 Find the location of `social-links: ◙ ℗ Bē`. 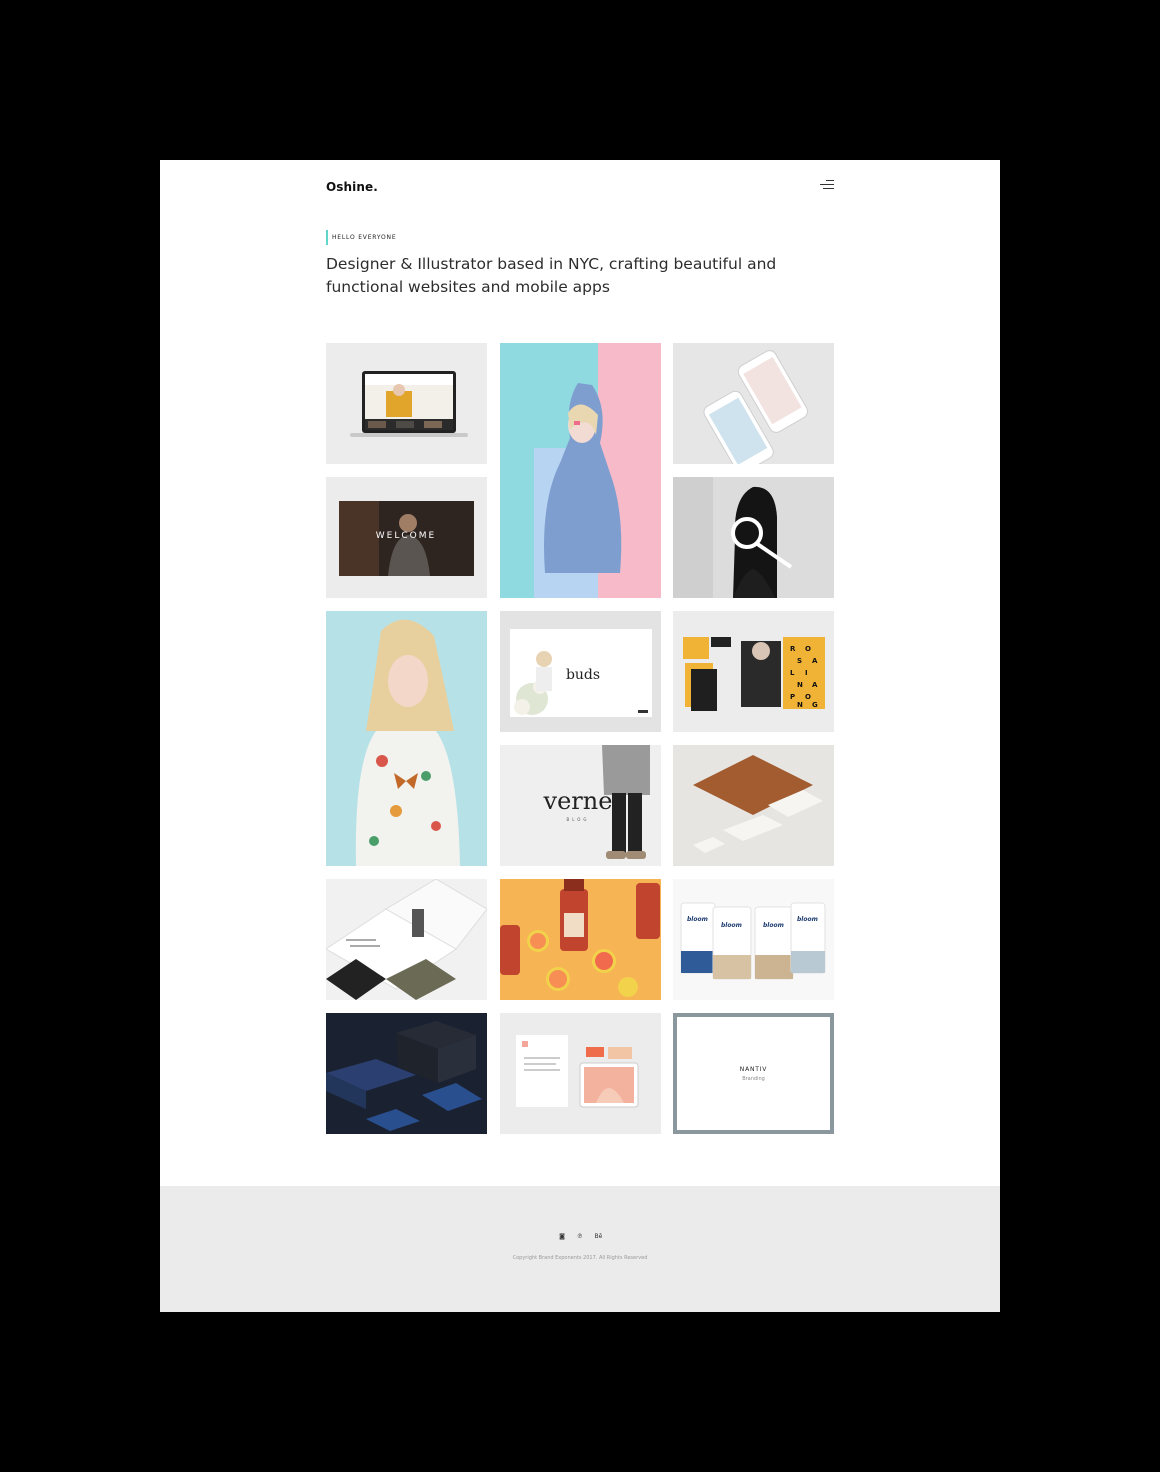

social-links: ◙ ℗ Bē is located at coordinates (580, 1236).